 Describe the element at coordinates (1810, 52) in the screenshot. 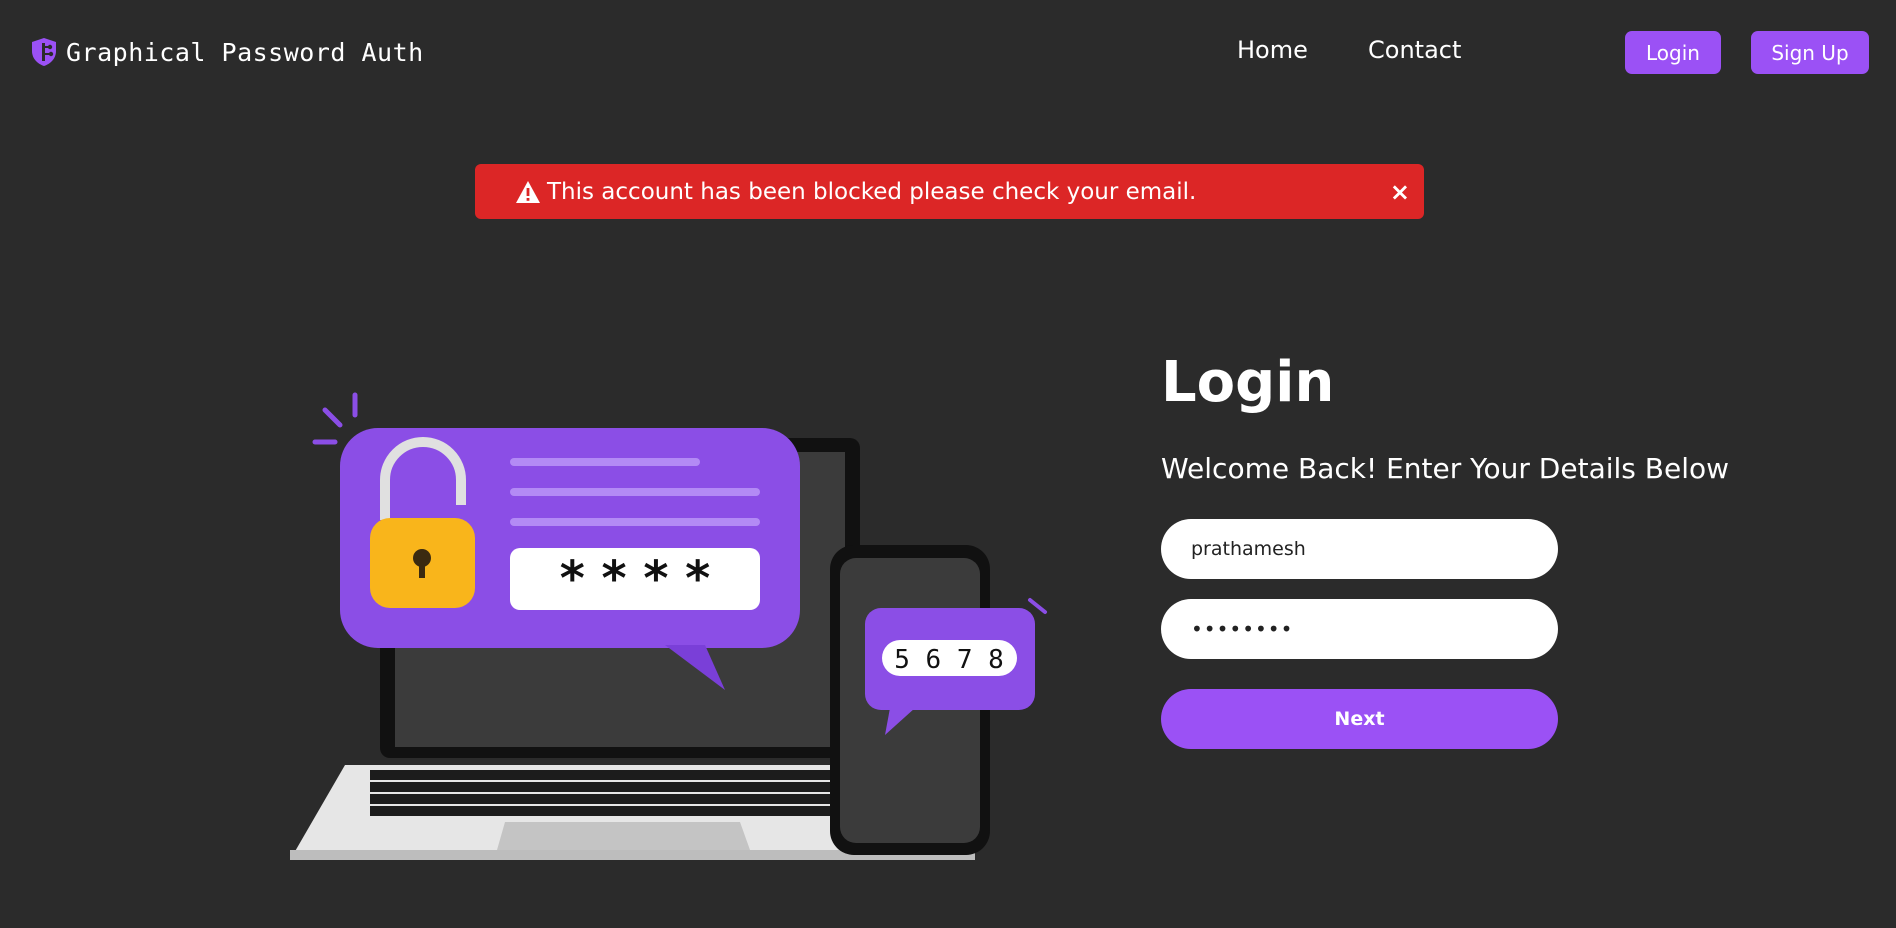

I see `signup-button: Sign Up` at that location.